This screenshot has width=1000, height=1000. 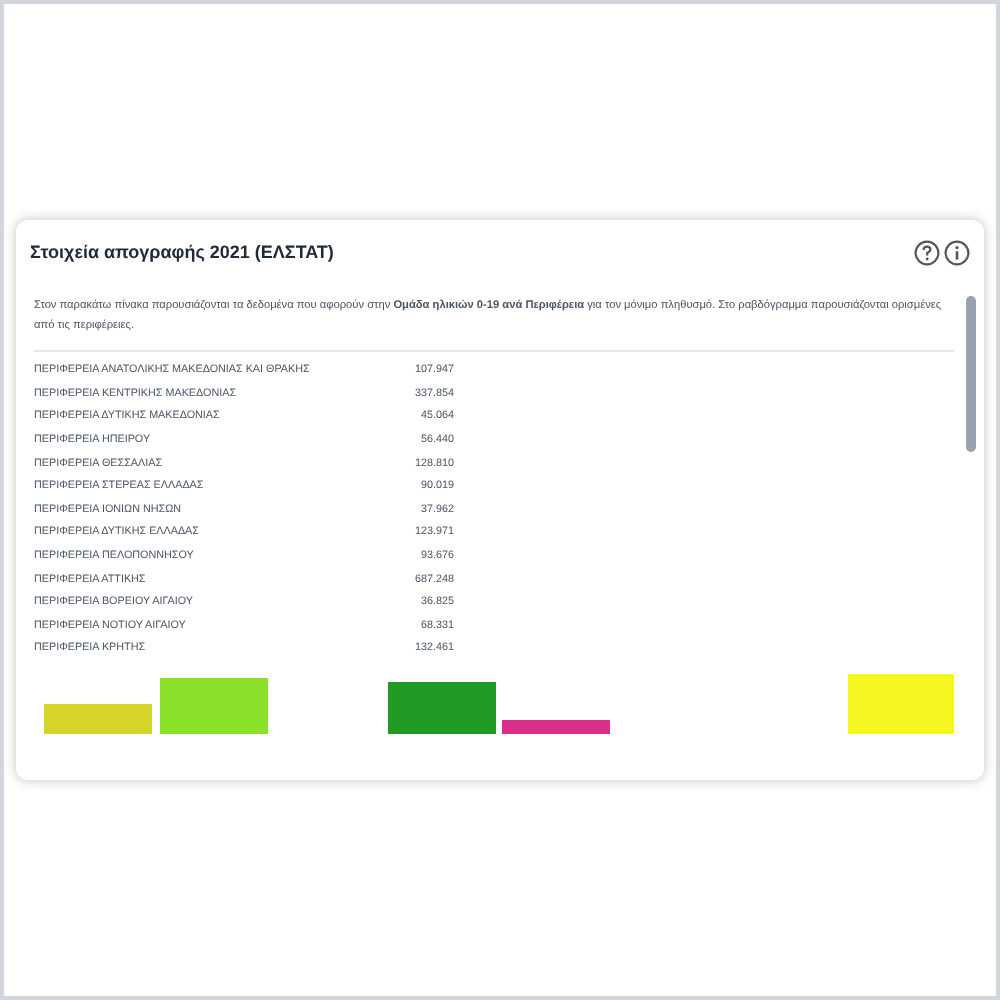 What do you see at coordinates (927, 253) in the screenshot?
I see `help-icon` at bounding box center [927, 253].